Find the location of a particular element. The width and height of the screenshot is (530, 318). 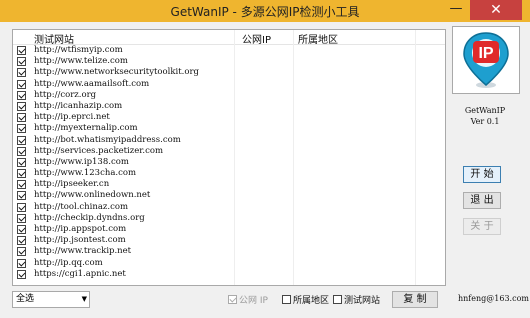

app-logo: IP is located at coordinates (486, 60).